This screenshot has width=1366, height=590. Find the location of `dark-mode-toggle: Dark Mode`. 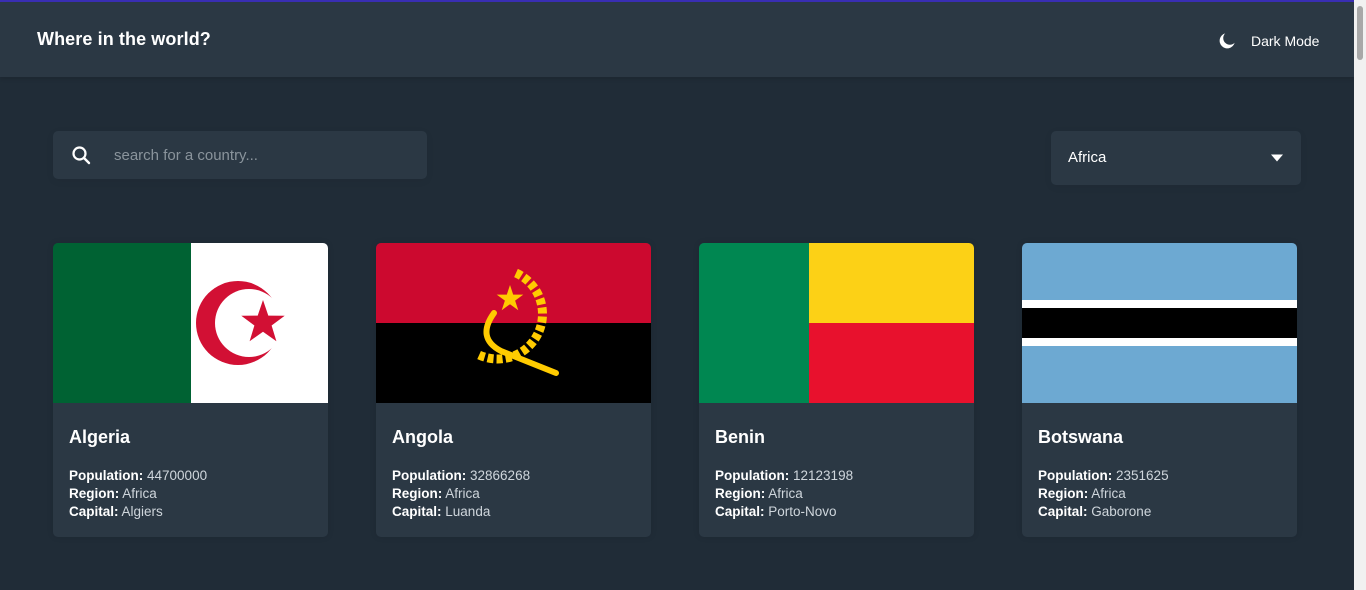

dark-mode-toggle: Dark Mode is located at coordinates (1268, 41).